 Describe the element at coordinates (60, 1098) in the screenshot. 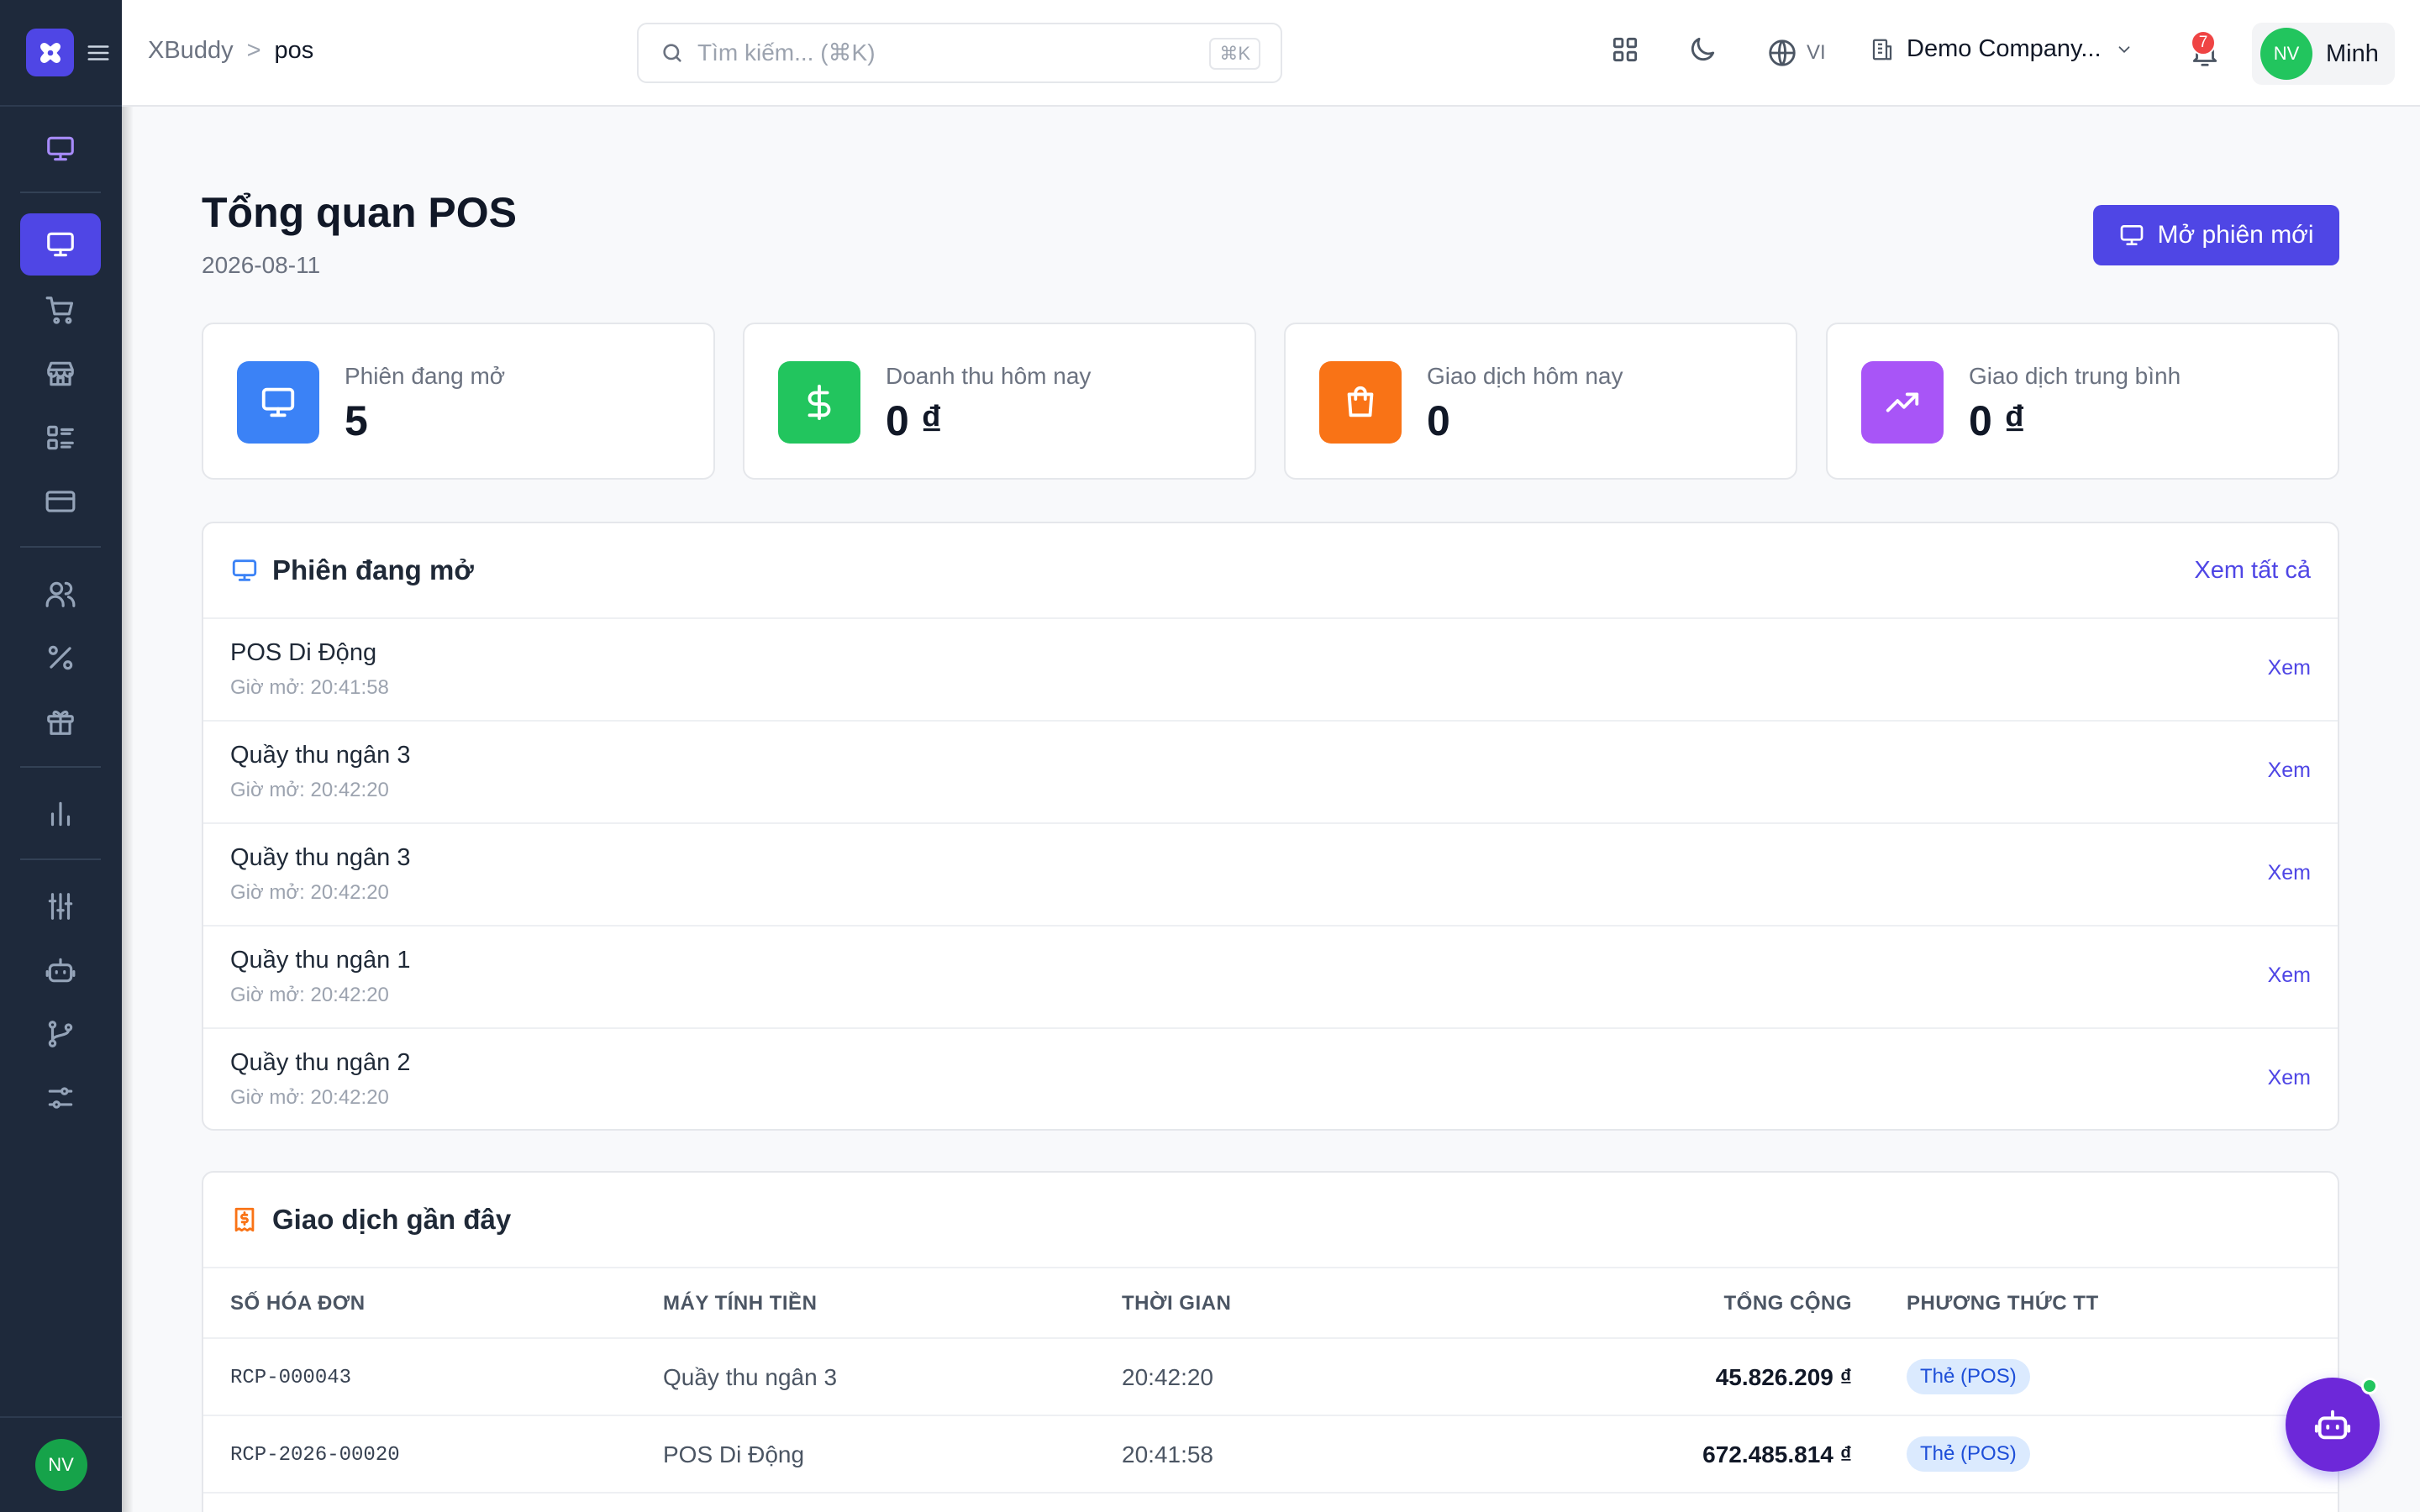

I see `sidebar-item-settings` at that location.